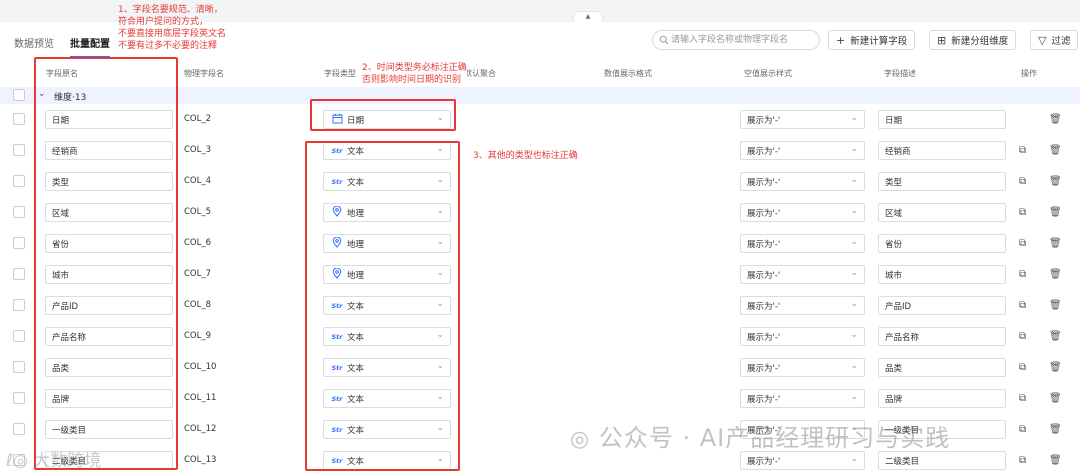  I want to click on field-name-input: 类型, so click(109, 181).